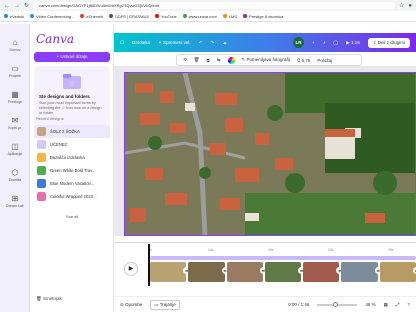  I want to click on play-icon: ▶, so click(131, 269).